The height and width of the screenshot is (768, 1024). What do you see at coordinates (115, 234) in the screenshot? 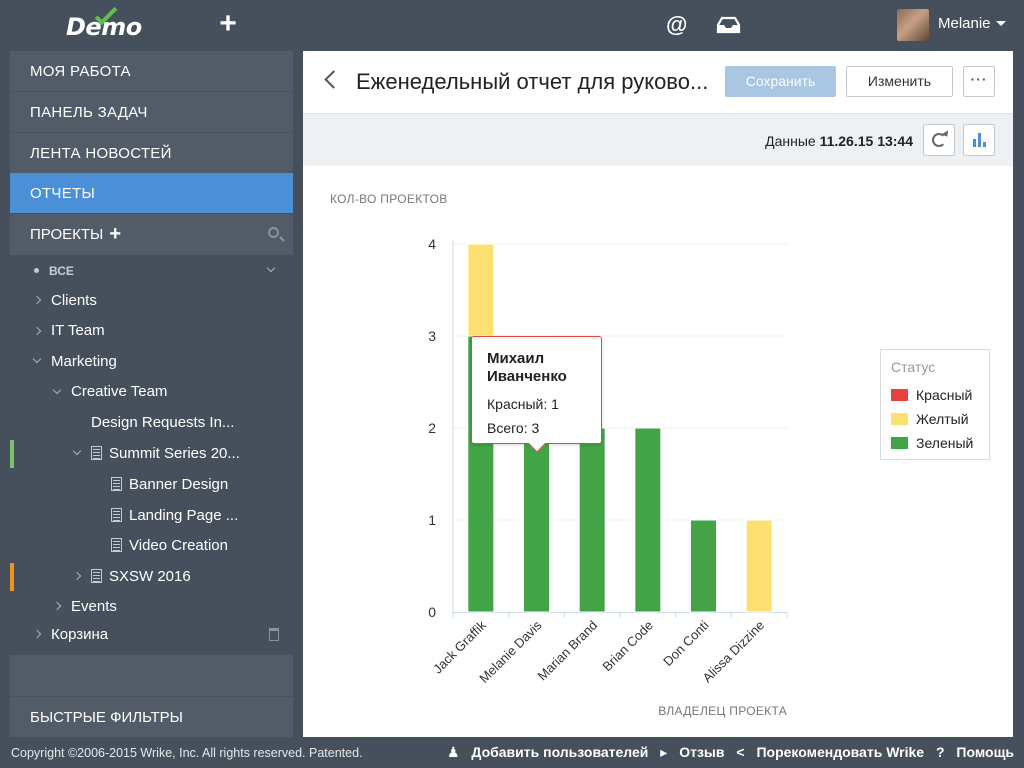
I see `add-project-icon: +` at bounding box center [115, 234].